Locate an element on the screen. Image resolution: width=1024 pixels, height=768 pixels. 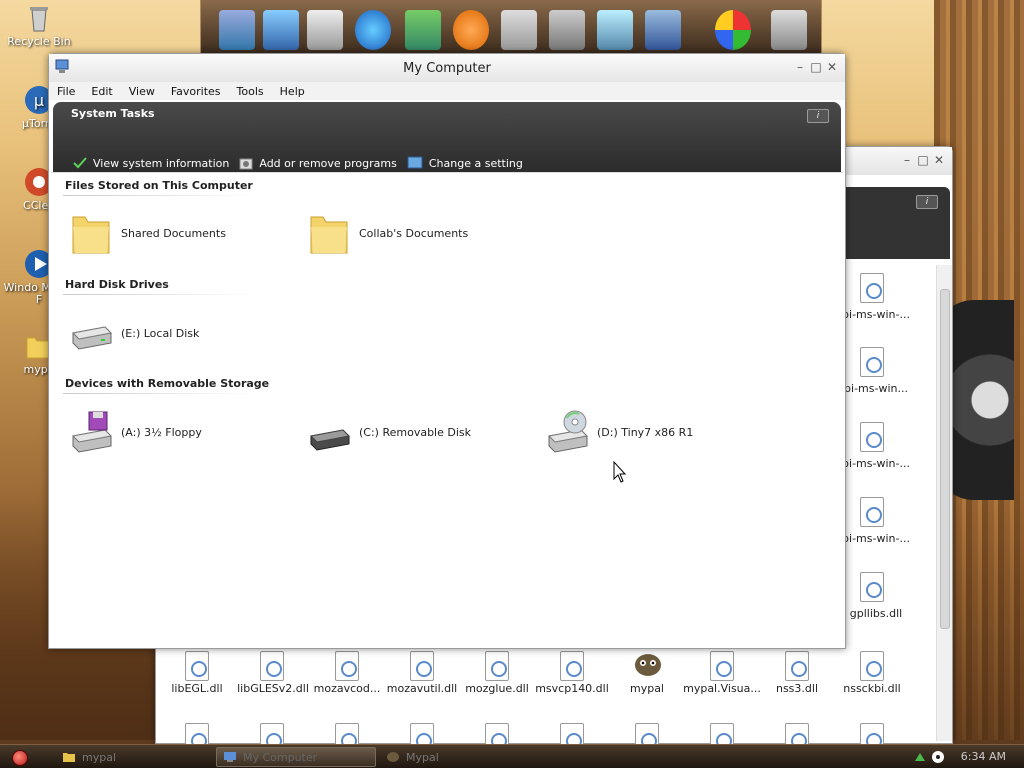
recycle-bin-icon is located at coordinates (39, 19).